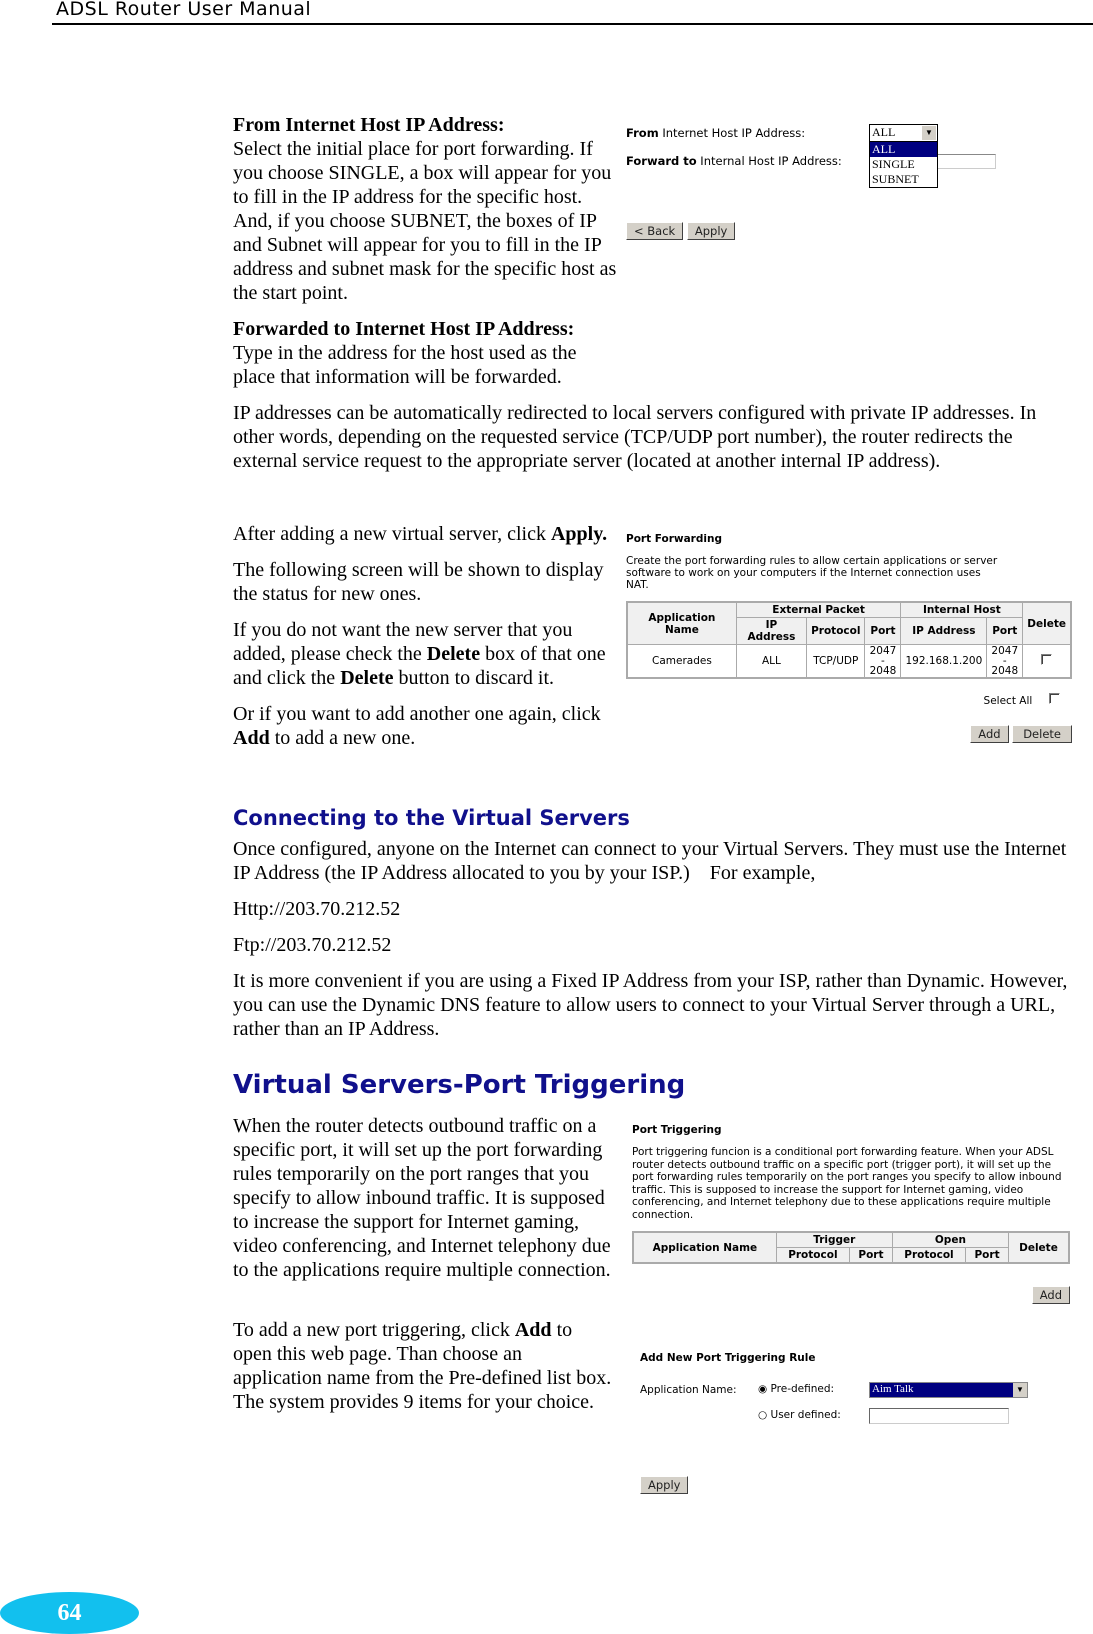 This screenshot has height=1634, width=1093. I want to click on option-subnet: SUBNET, so click(903, 179).